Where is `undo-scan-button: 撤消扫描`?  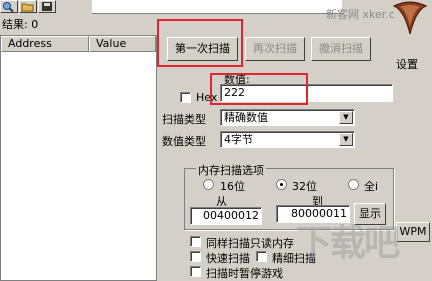
undo-scan-button: 撤消扫描 is located at coordinates (341, 49).